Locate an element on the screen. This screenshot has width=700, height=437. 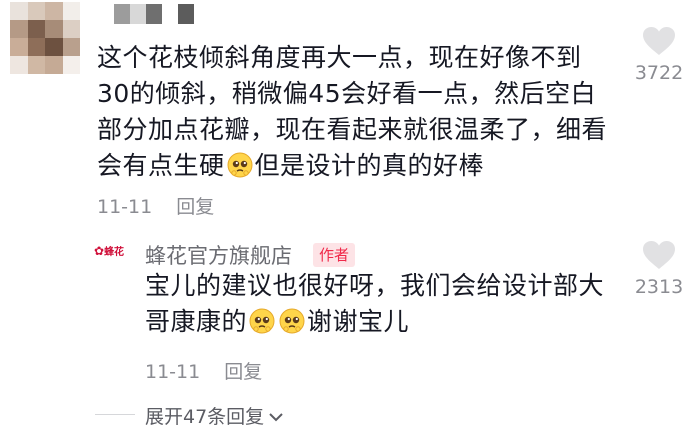
comment-1-reply-button: 回复 is located at coordinates (195, 207).